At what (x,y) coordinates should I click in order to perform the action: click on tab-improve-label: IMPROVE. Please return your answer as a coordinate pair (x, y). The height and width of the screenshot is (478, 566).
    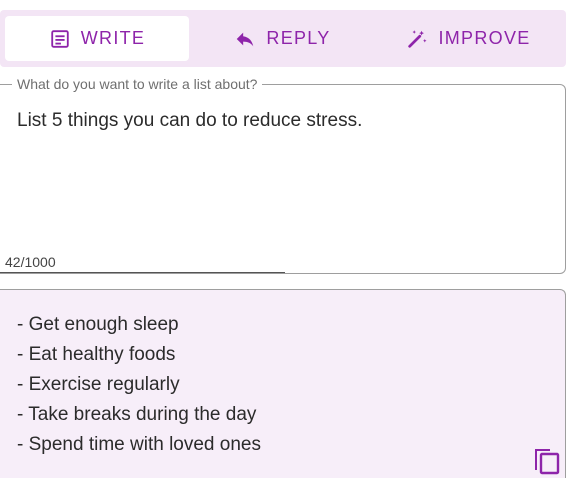
    Looking at the image, I should click on (484, 38).